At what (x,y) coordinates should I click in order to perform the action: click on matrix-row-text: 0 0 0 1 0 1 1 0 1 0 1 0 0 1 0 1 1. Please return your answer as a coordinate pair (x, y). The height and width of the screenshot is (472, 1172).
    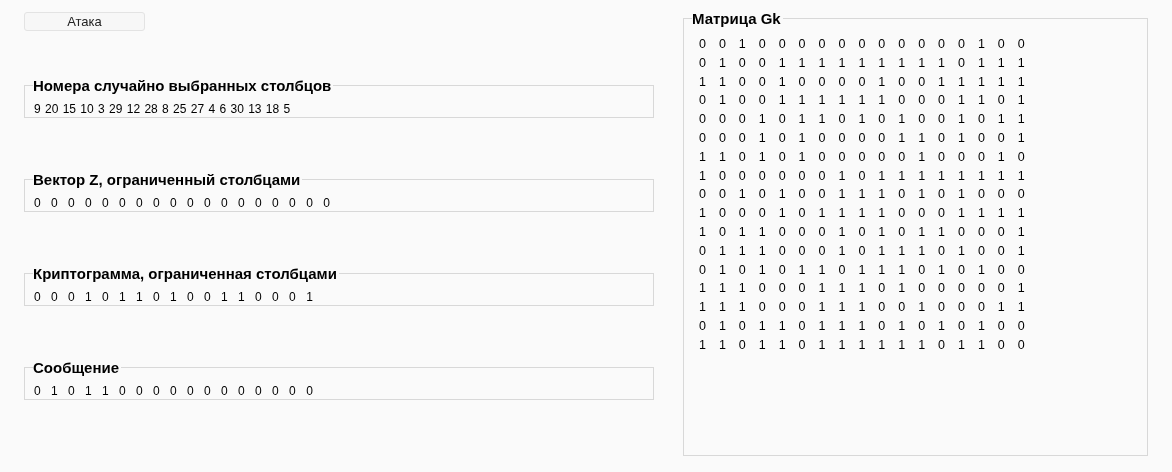
    Looking at the image, I should click on (862, 120).